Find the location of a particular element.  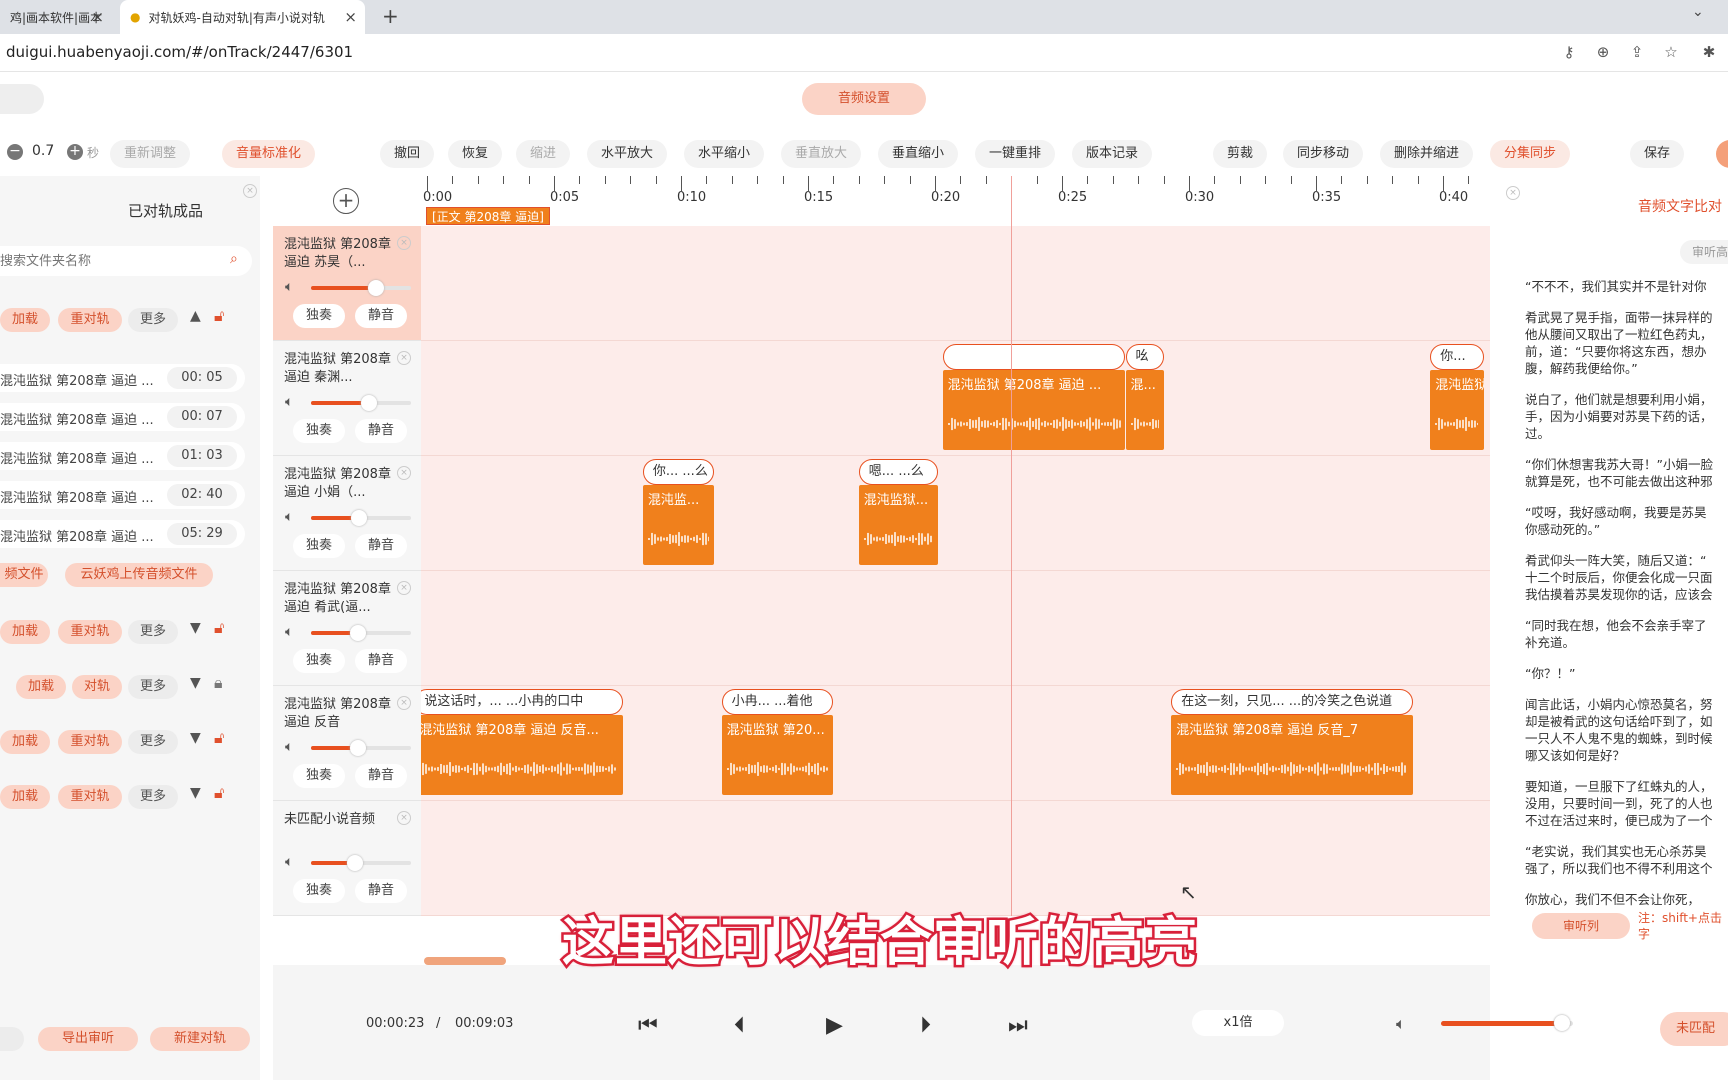

audio-clip: 混沌监狱 is located at coordinates (1457, 410).